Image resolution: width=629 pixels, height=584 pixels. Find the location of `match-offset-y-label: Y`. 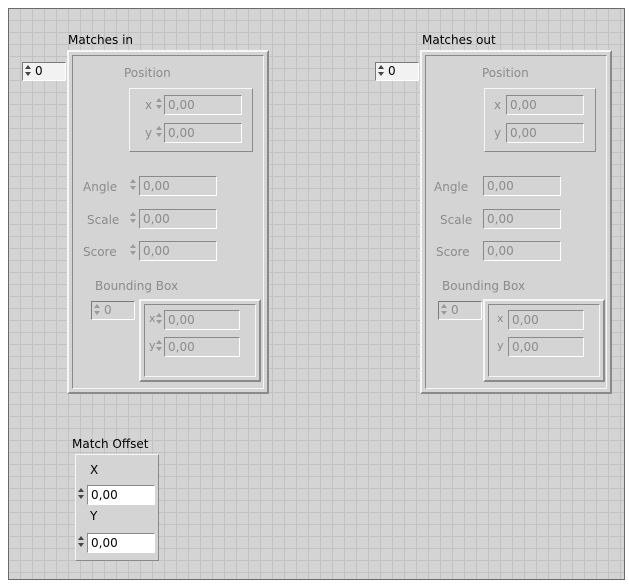

match-offset-y-label: Y is located at coordinates (94, 516).